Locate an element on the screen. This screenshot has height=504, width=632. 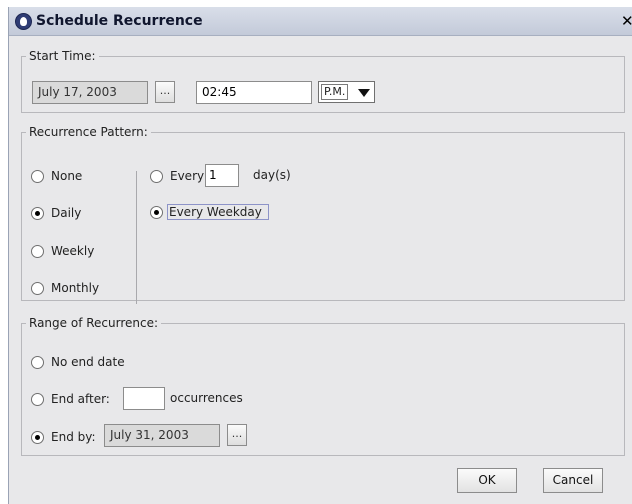
no-end-date-label: No end date is located at coordinates (88, 362).